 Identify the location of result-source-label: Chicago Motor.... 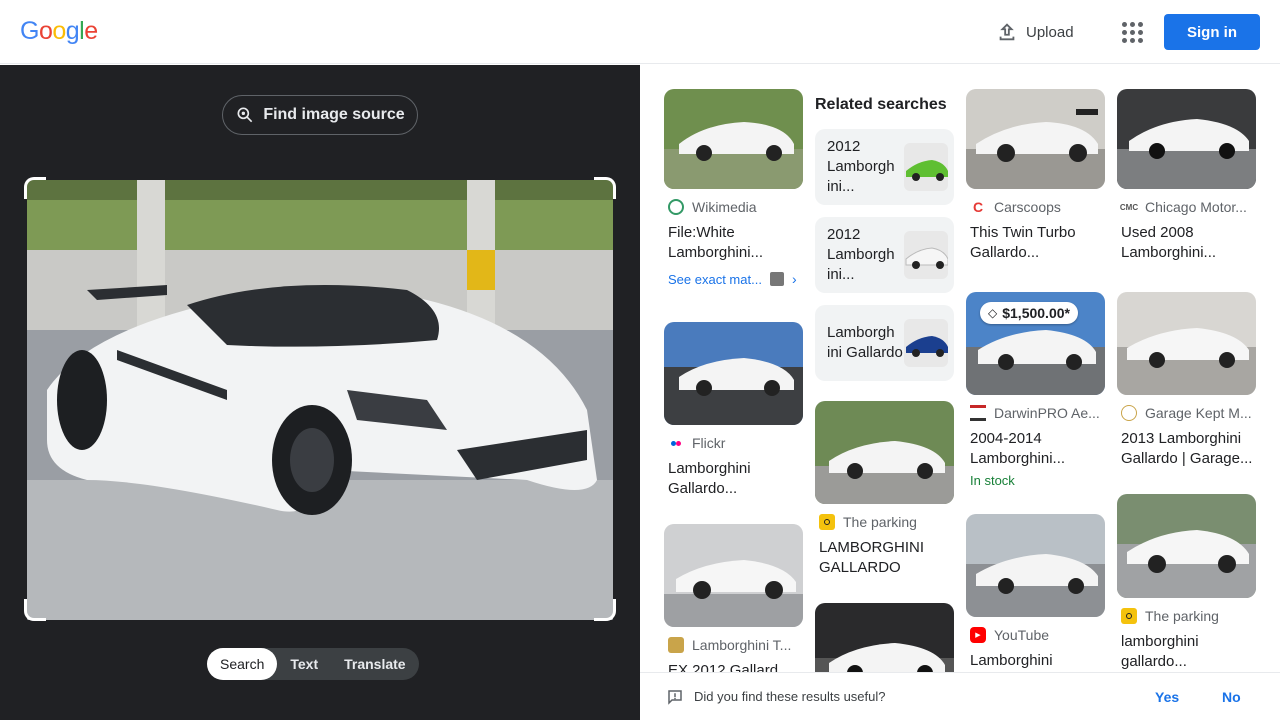
(1196, 207).